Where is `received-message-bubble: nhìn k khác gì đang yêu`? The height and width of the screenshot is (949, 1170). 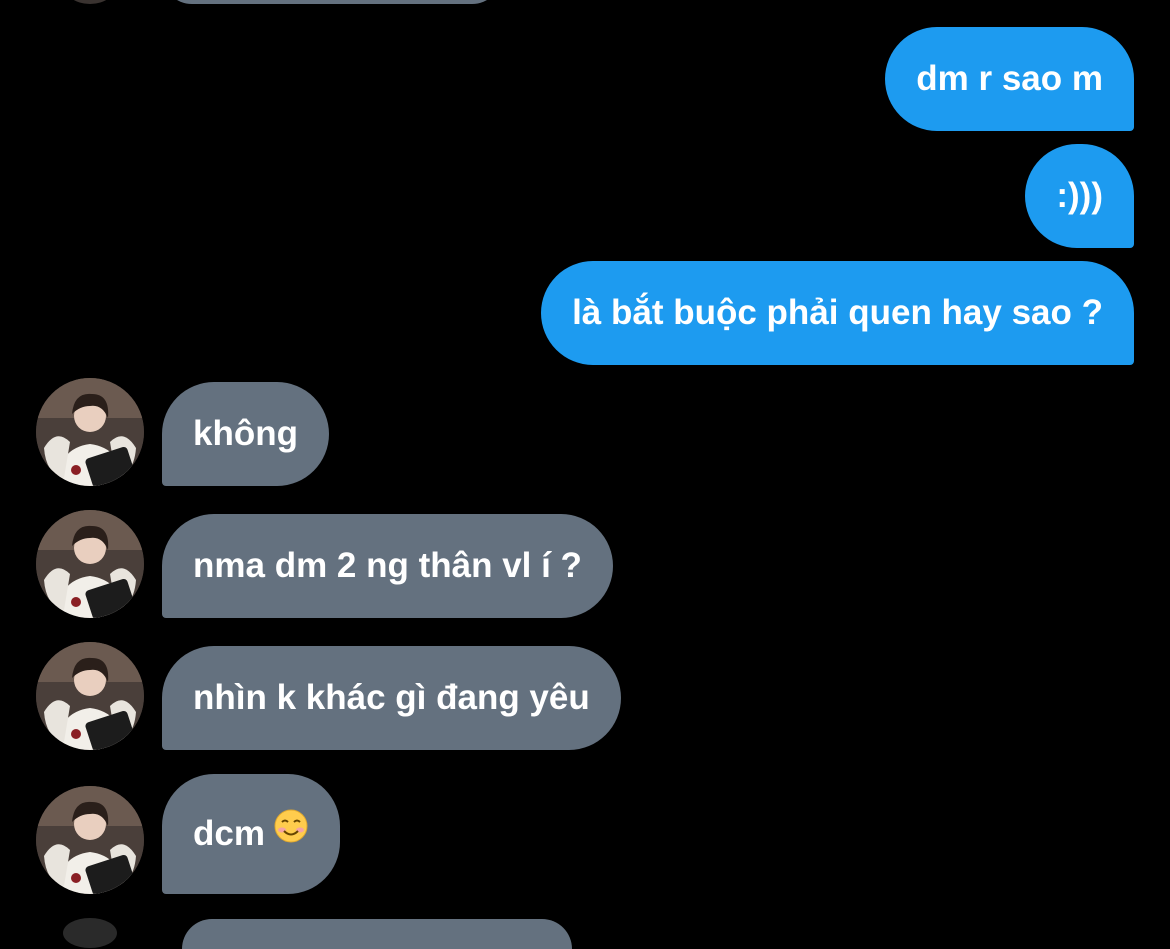 received-message-bubble: nhìn k khác gì đang yêu is located at coordinates (391, 698).